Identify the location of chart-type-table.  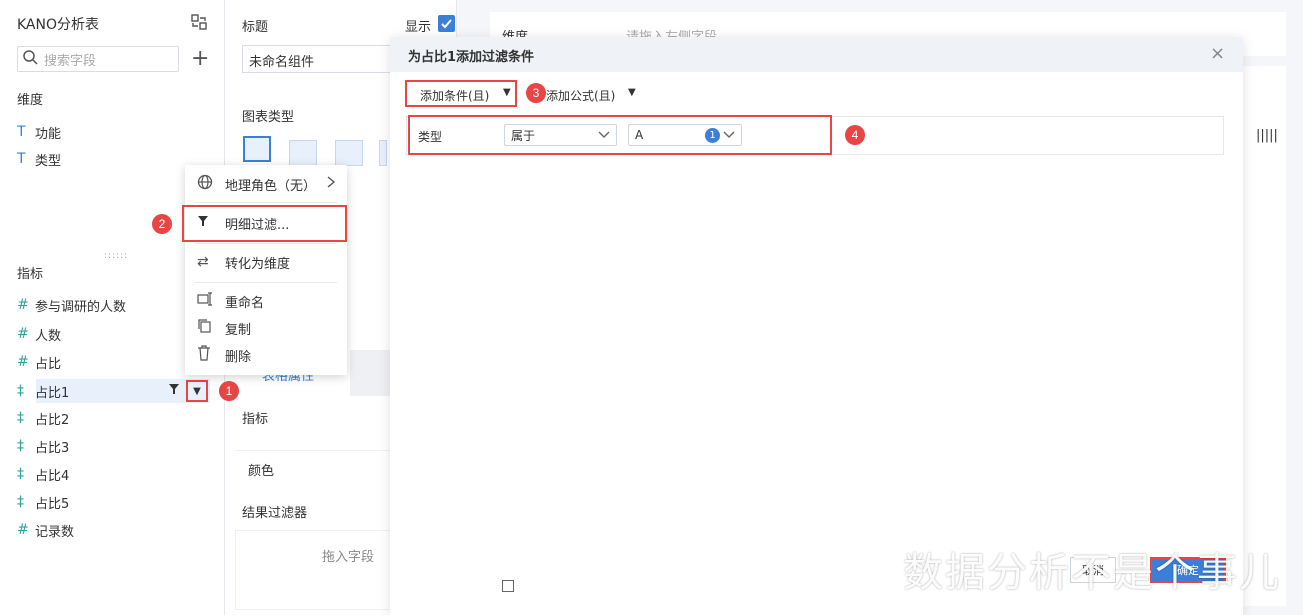
(257, 149).